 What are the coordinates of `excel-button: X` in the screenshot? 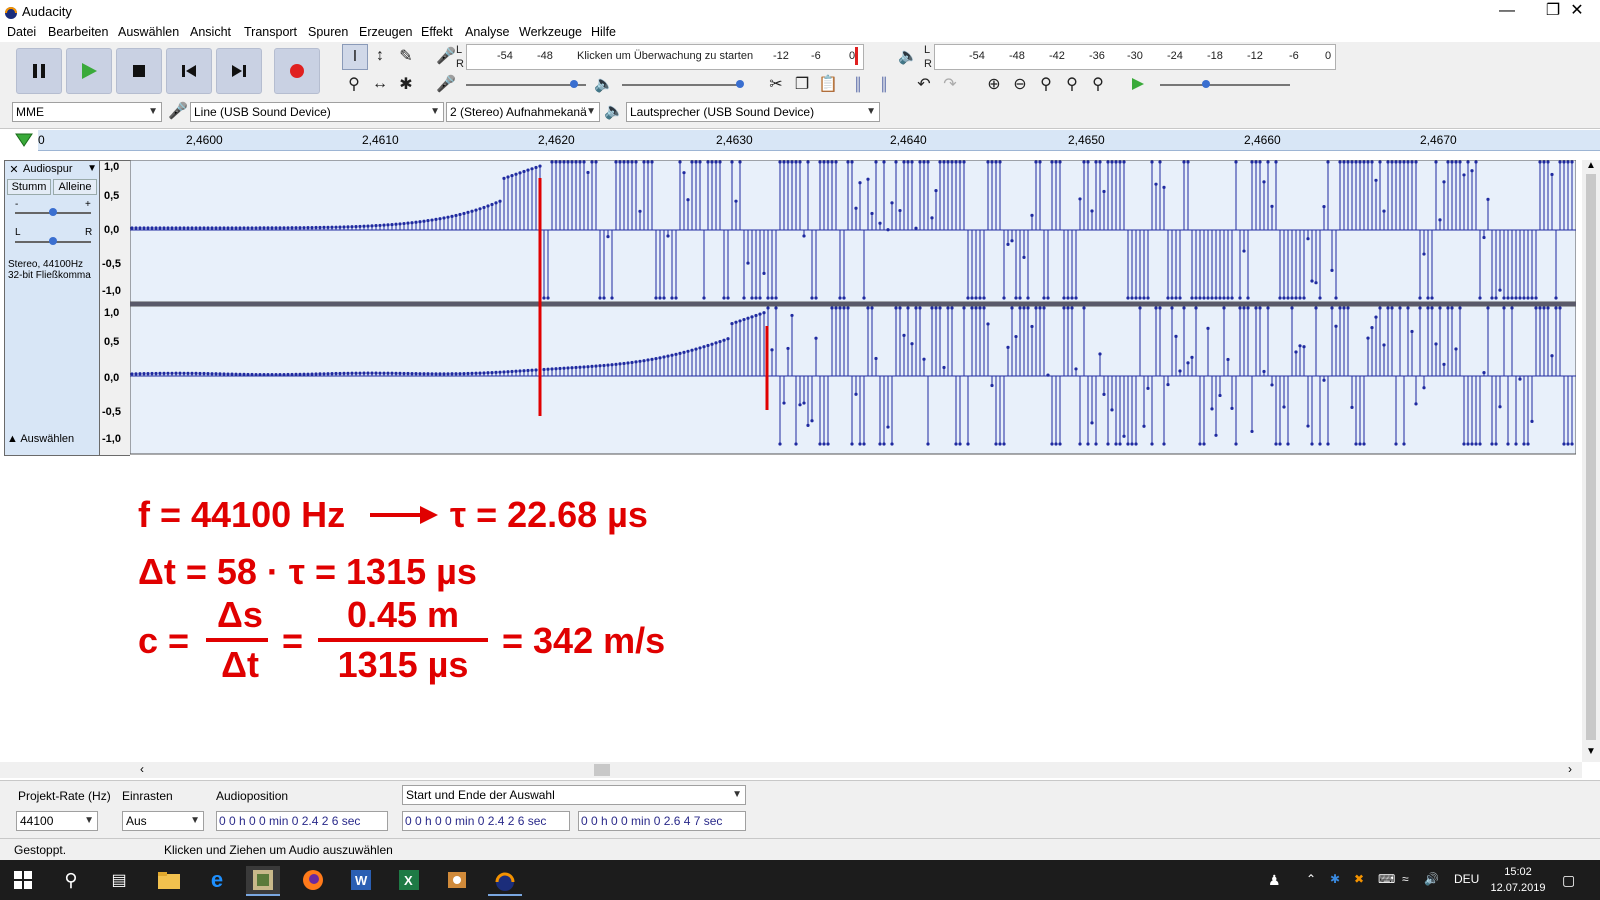 It's located at (409, 880).